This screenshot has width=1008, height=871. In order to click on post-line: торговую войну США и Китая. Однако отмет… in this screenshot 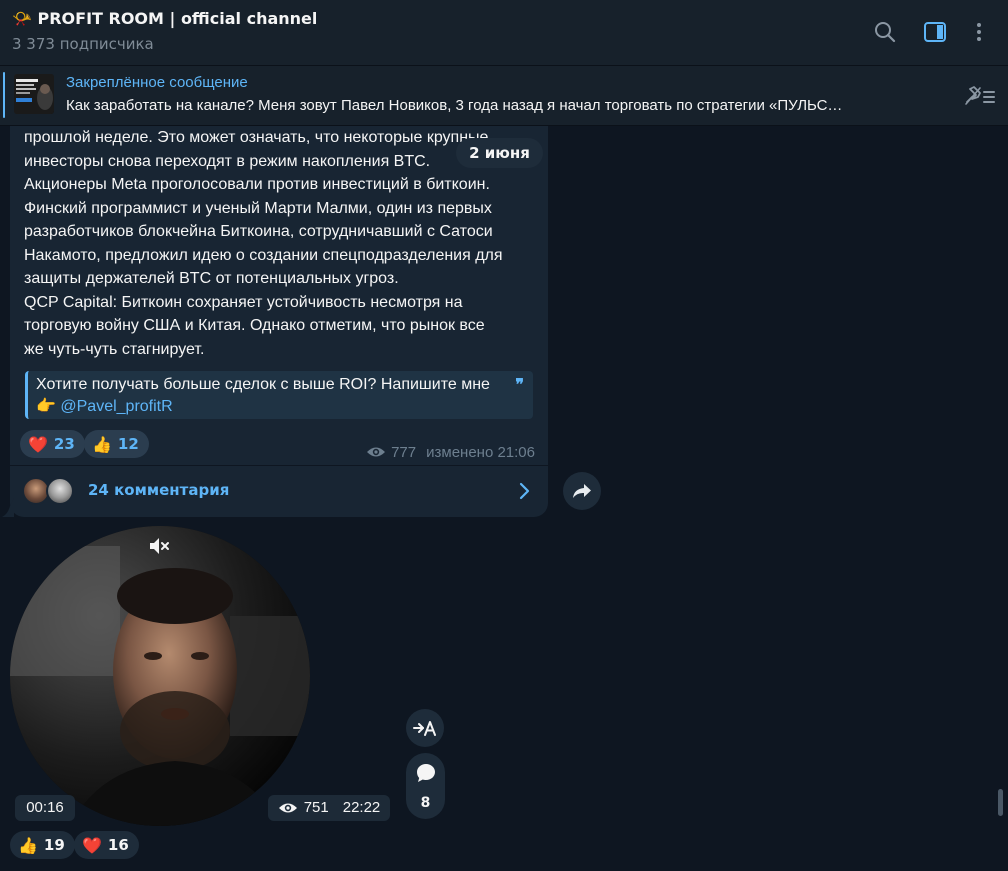, I will do `click(254, 325)`.